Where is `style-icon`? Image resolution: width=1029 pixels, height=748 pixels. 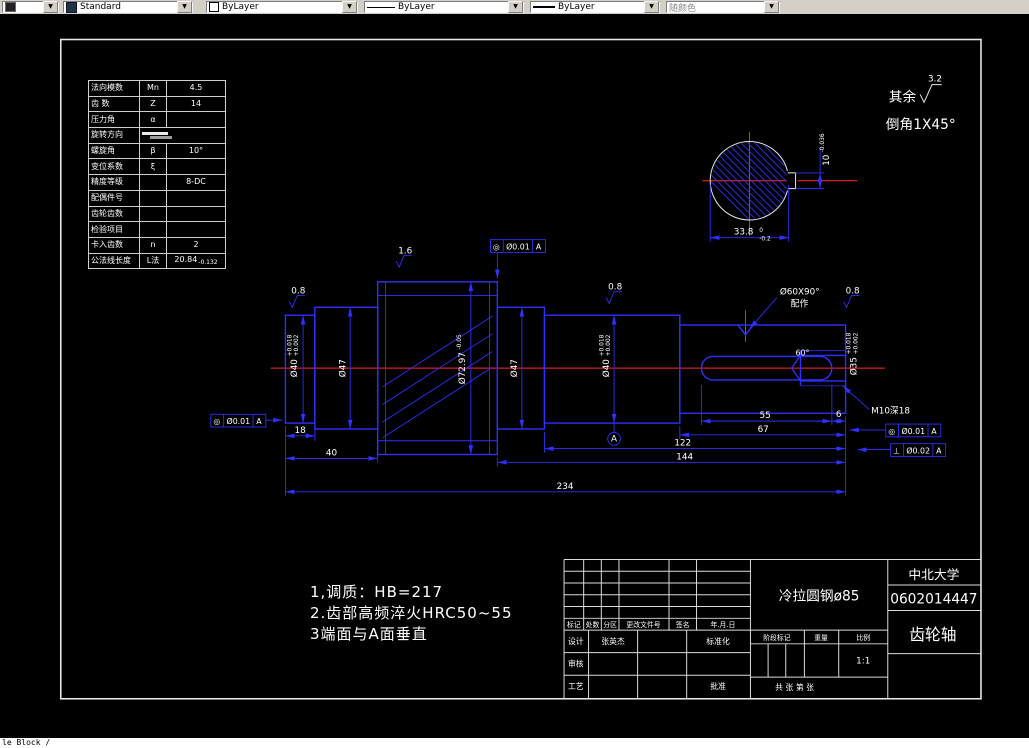 style-icon is located at coordinates (71, 7).